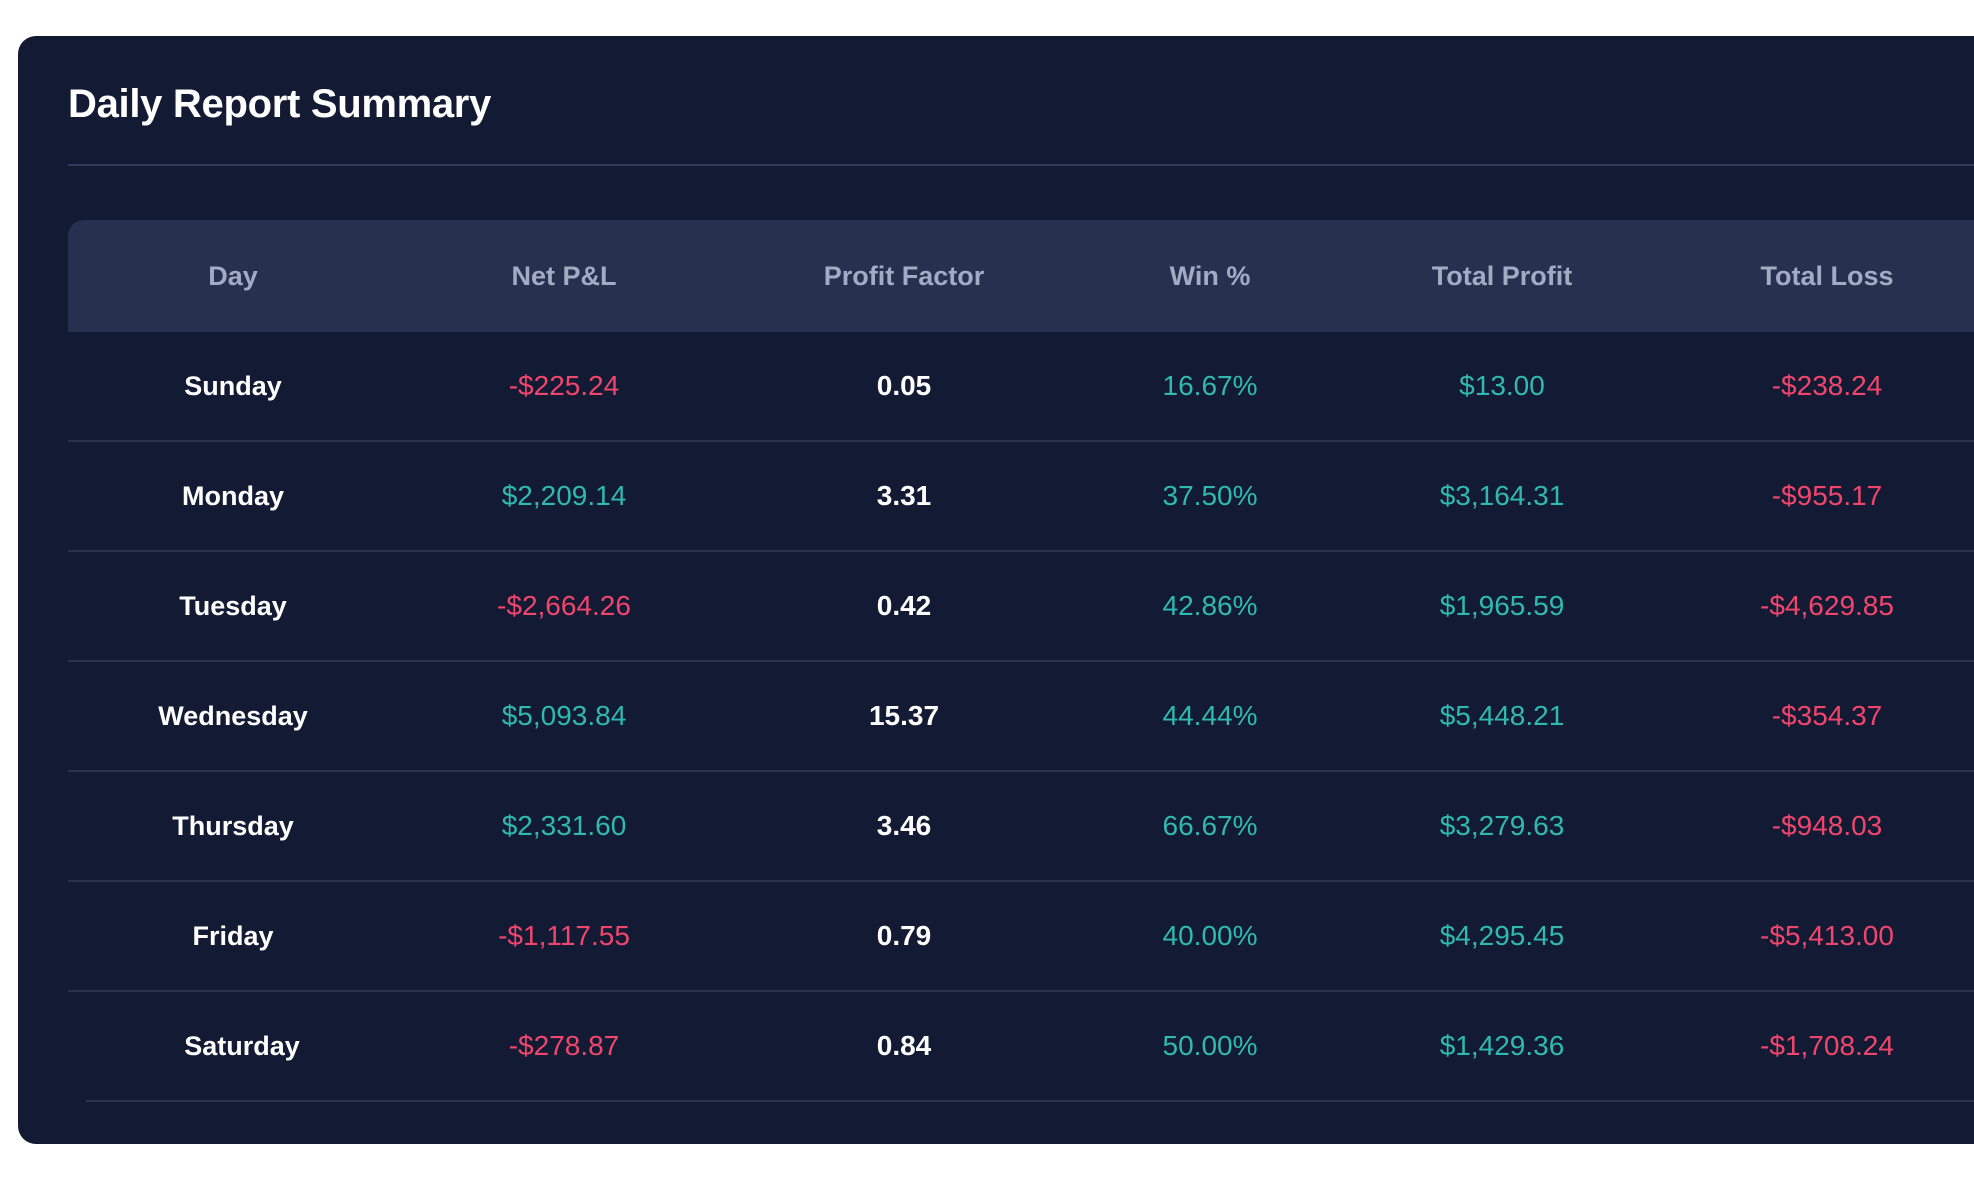 The width and height of the screenshot is (1974, 1182). What do you see at coordinates (233, 276) in the screenshot?
I see `column-header-day: Day` at bounding box center [233, 276].